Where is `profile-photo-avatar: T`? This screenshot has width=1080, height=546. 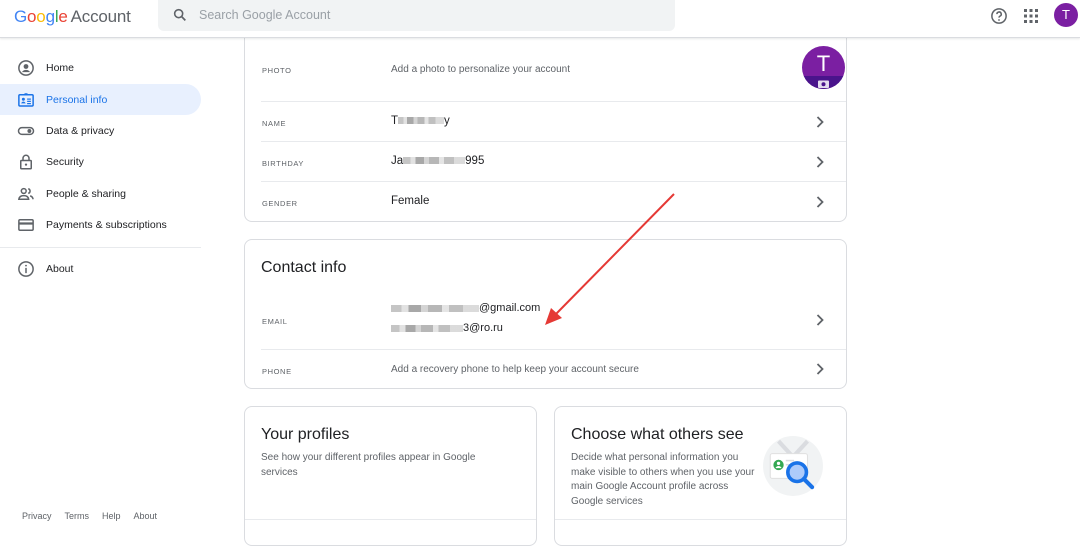 profile-photo-avatar: T is located at coordinates (823, 67).